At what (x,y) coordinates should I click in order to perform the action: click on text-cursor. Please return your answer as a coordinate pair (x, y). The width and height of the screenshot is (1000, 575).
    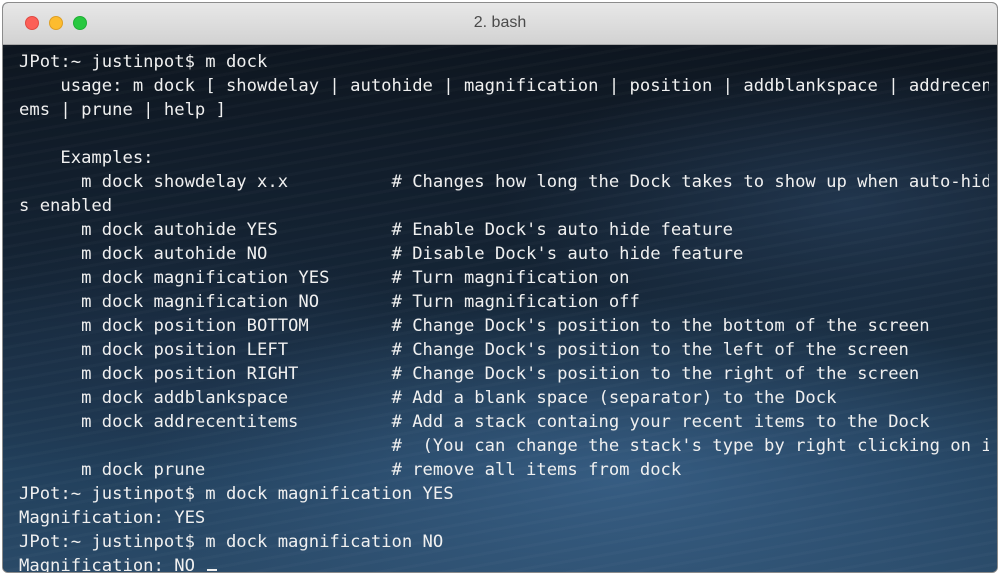
    Looking at the image, I should click on (212, 570).